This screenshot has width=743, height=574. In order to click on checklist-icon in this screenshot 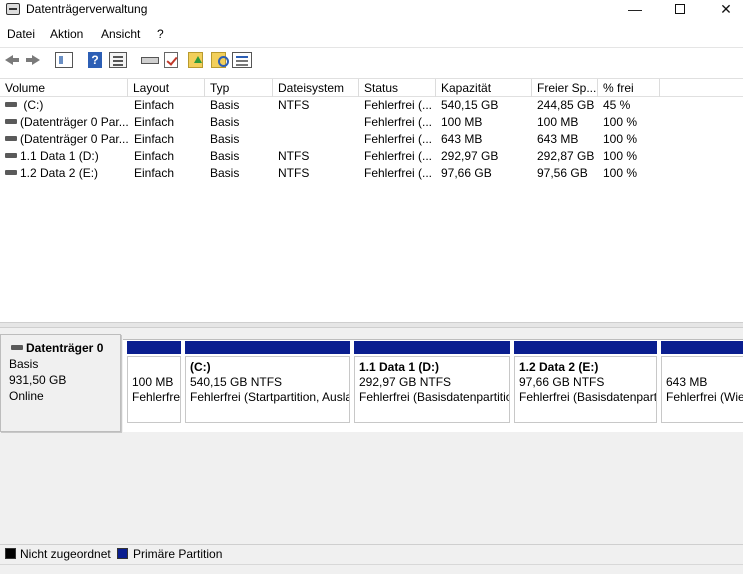, I will do `click(171, 60)`.